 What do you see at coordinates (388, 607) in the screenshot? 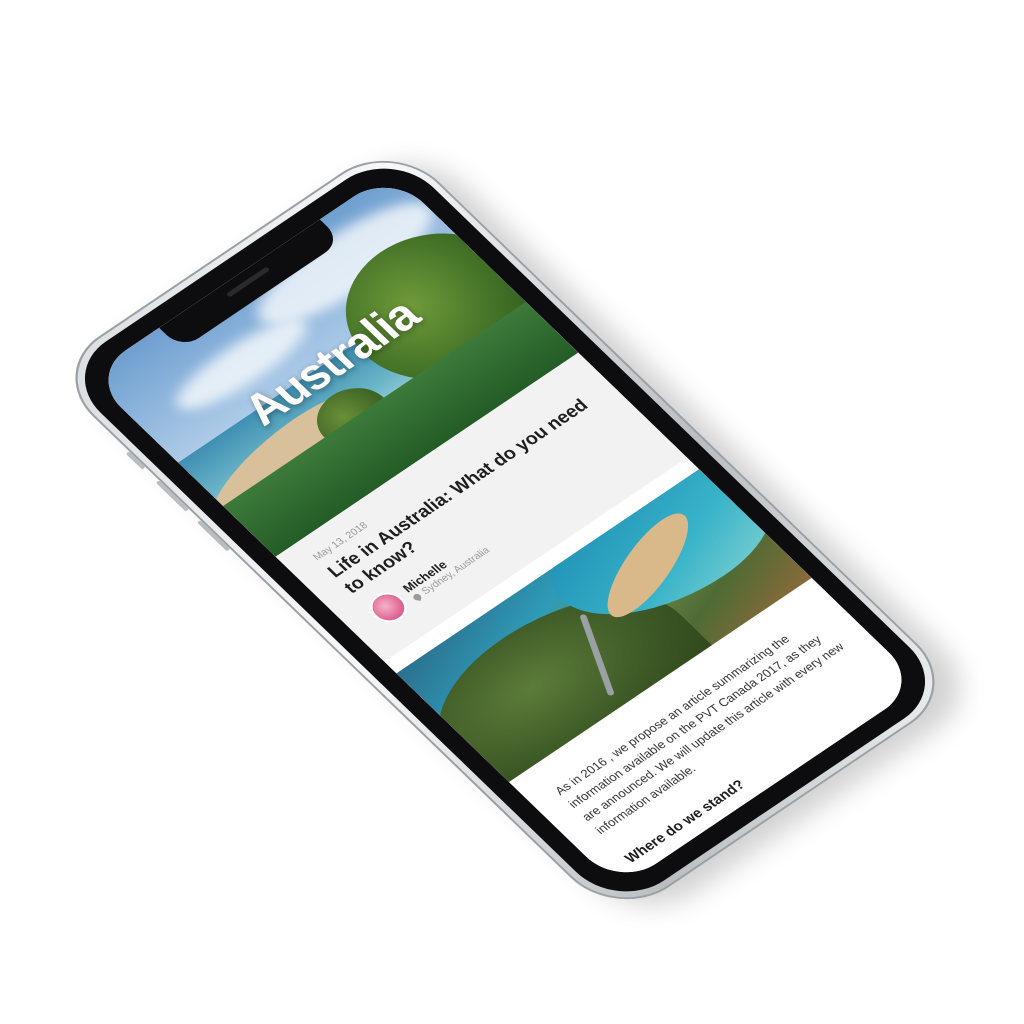
I see `avatar` at bounding box center [388, 607].